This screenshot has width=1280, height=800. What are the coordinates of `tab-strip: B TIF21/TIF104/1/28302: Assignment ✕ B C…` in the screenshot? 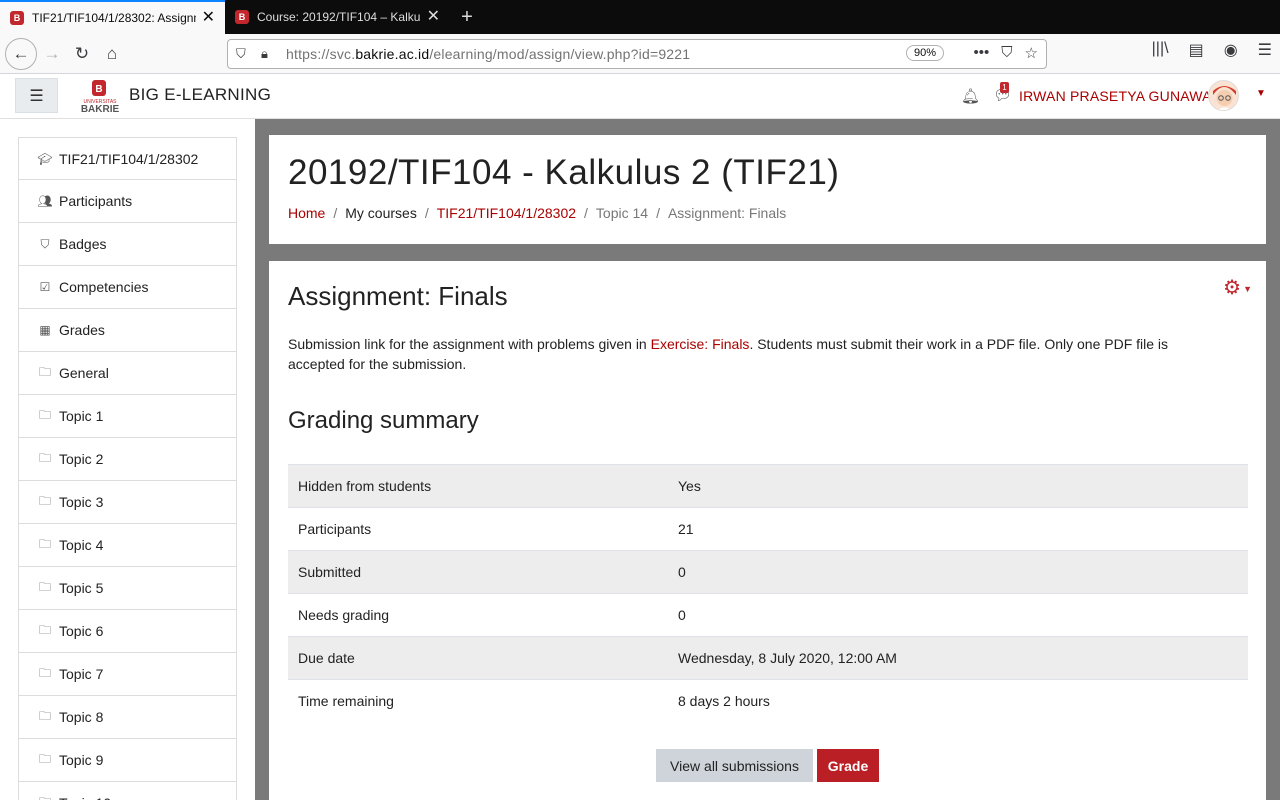 It's located at (640, 17).